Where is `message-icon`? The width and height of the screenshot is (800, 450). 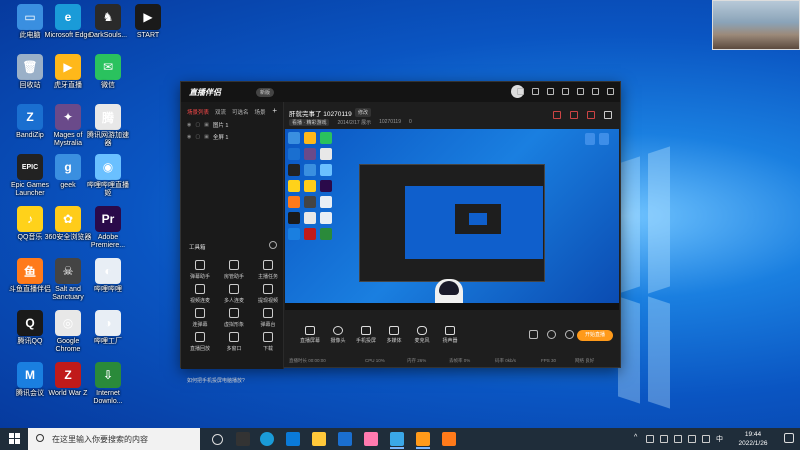 message-icon is located at coordinates (520, 91).